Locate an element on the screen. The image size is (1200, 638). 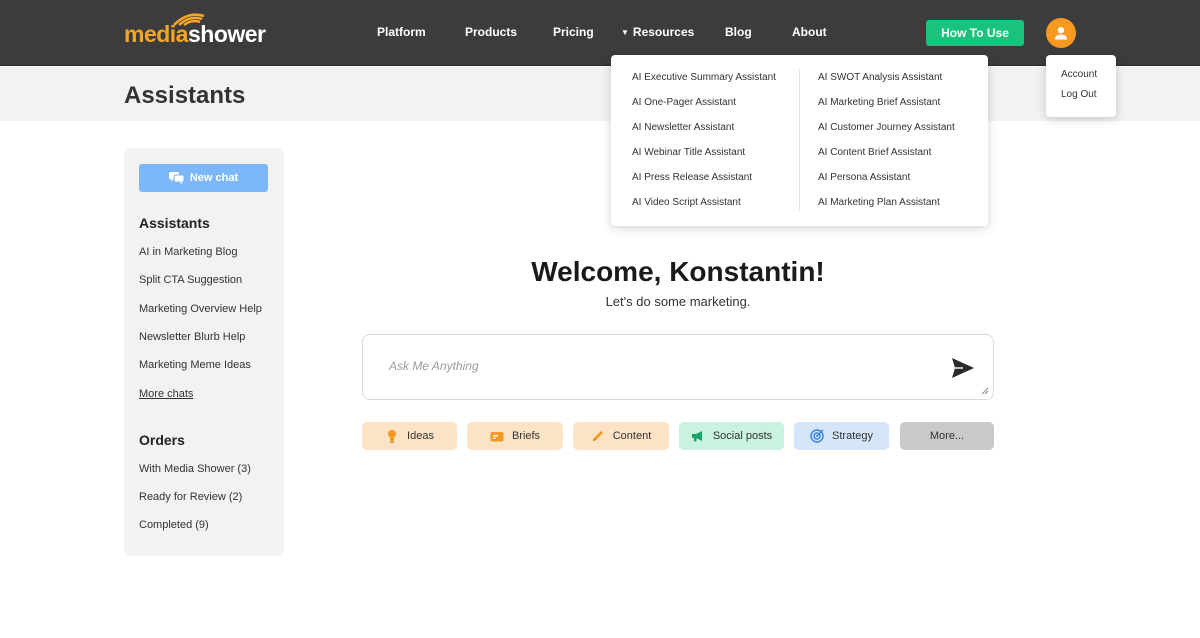
menu-item-one-pager-assistant: AI One-Pager Assistant is located at coordinates (684, 102).